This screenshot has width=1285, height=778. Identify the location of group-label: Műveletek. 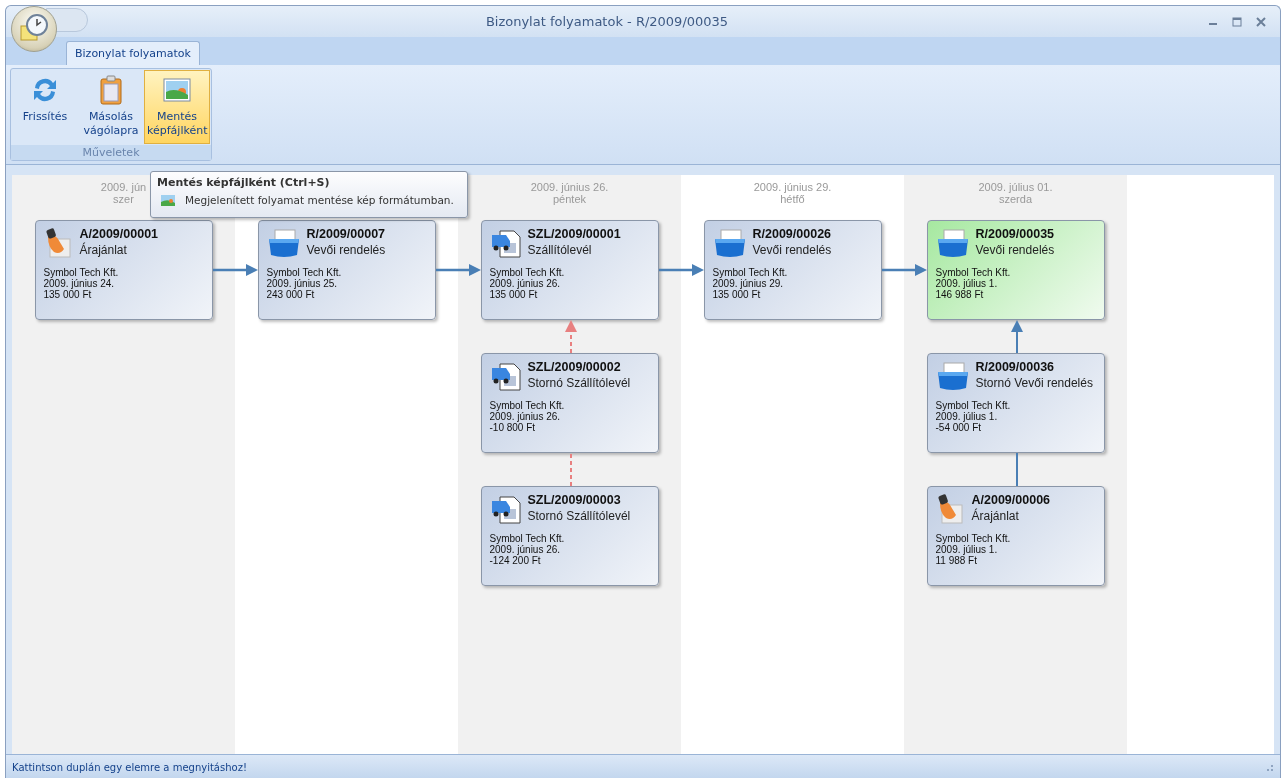
(111, 152).